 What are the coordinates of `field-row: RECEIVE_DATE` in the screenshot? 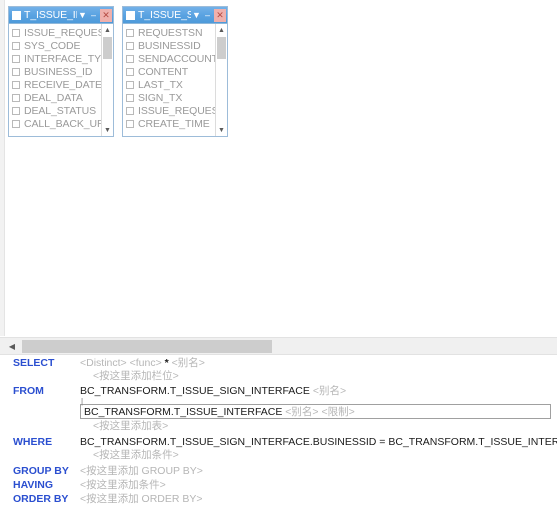 It's located at (56, 84).